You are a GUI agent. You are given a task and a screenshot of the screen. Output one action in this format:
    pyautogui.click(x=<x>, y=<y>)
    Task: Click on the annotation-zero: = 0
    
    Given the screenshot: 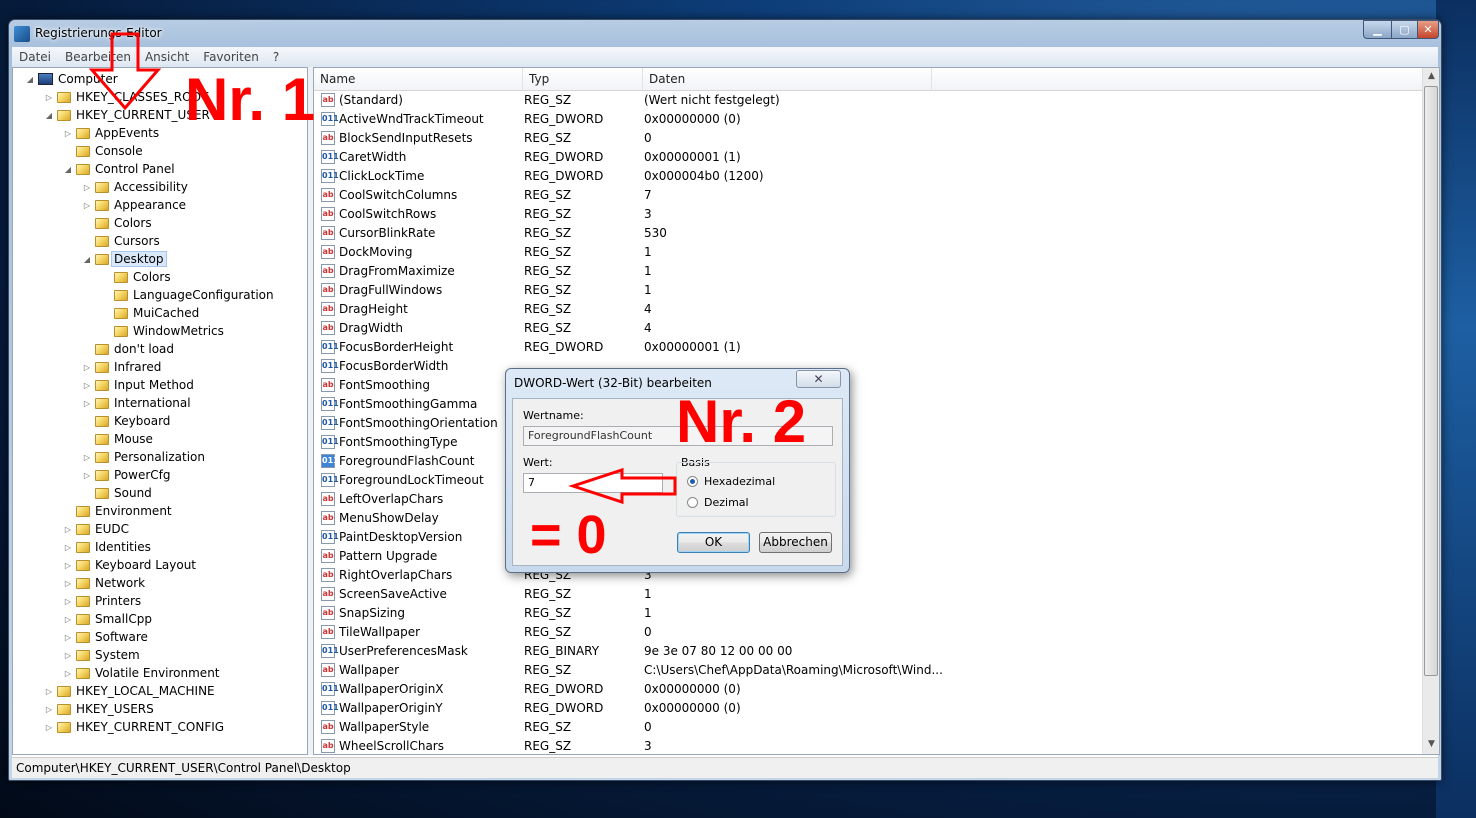 What is the action you would take?
    pyautogui.click(x=568, y=535)
    